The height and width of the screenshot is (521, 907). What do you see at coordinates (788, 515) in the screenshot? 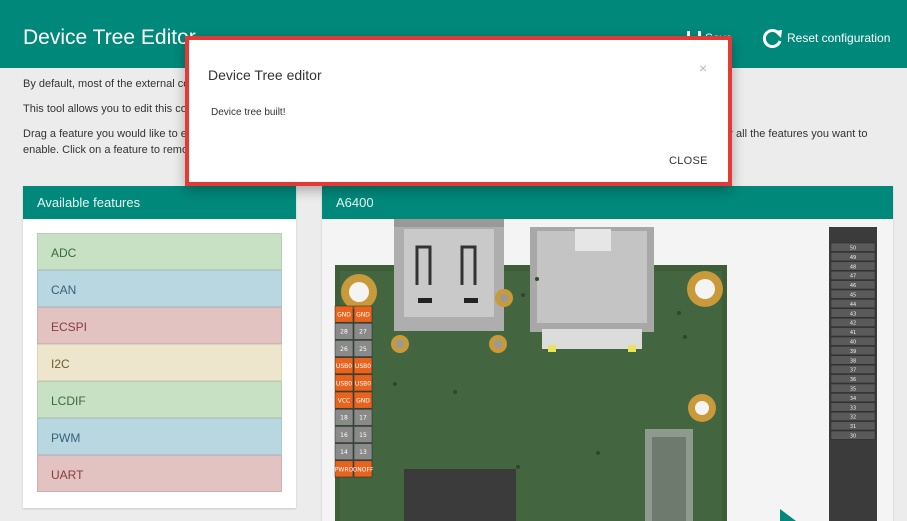
I see `play-arrow-icon` at bounding box center [788, 515].